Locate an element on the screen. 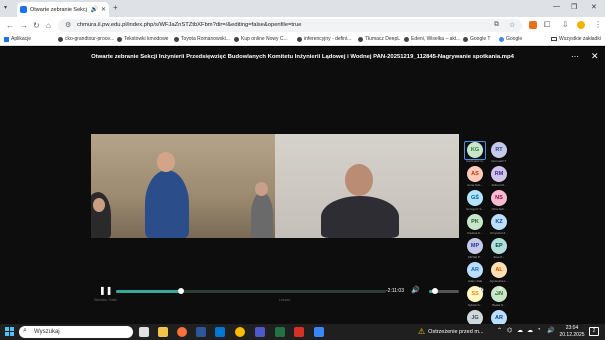 The width and height of the screenshot is (605, 340). task-view-icon is located at coordinates (144, 332).